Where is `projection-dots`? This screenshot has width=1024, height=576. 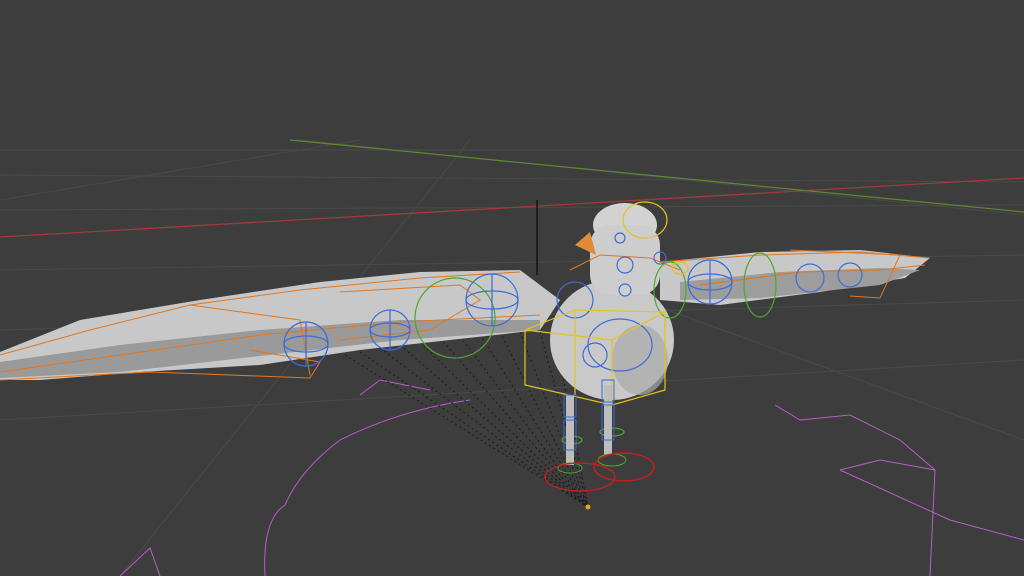
projection-dots is located at coordinates (466, 419).